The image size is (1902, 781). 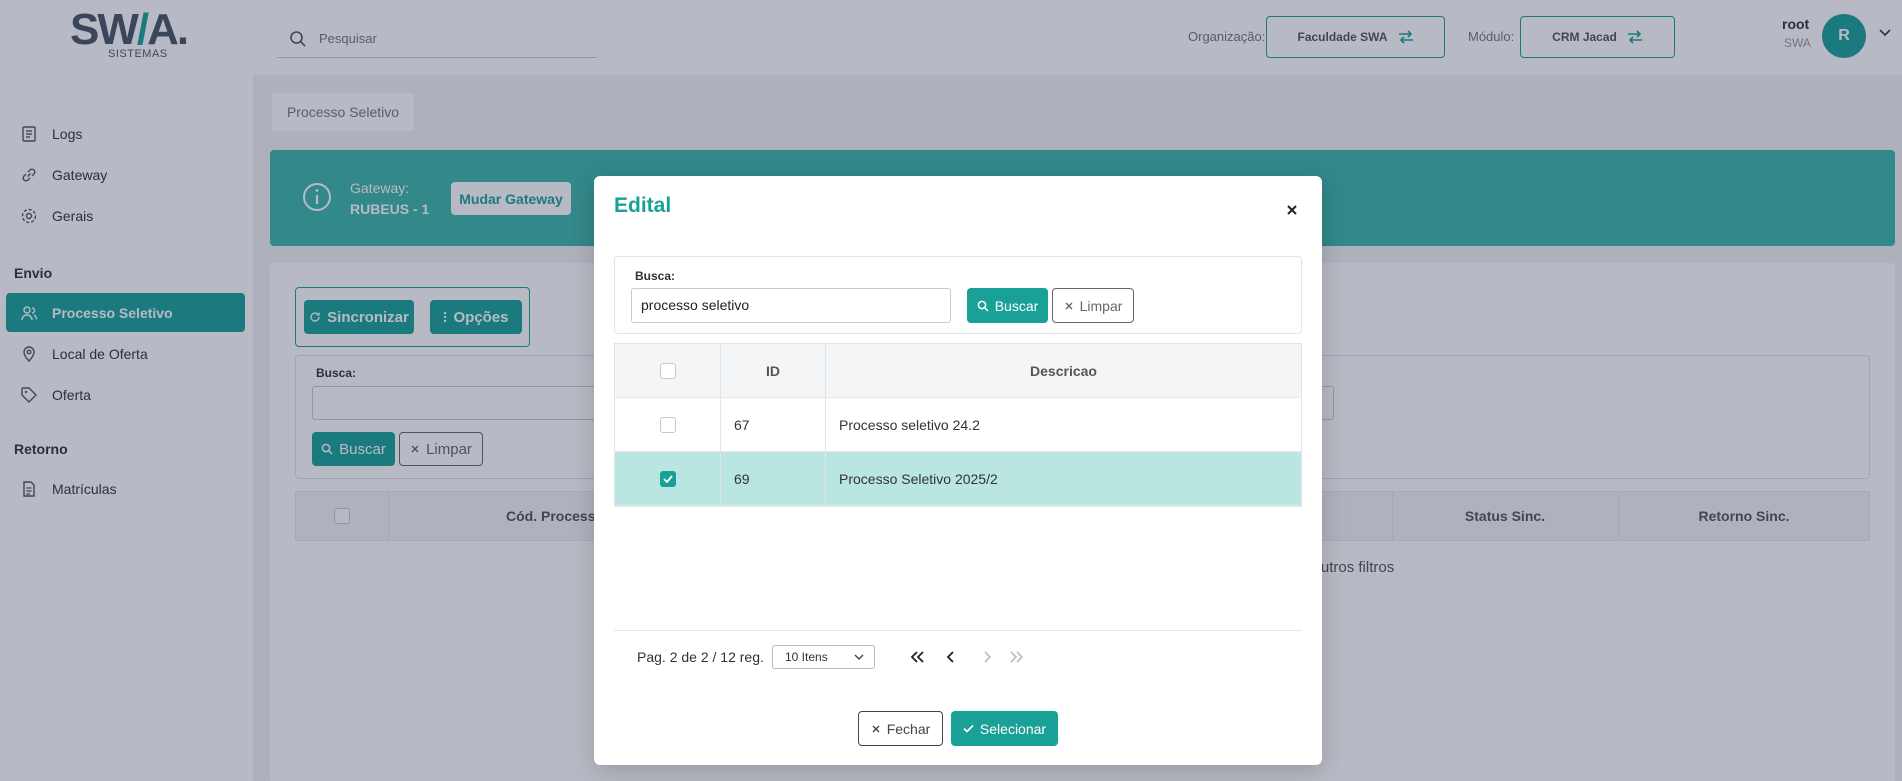 I want to click on first-page-button, so click(x=917, y=657).